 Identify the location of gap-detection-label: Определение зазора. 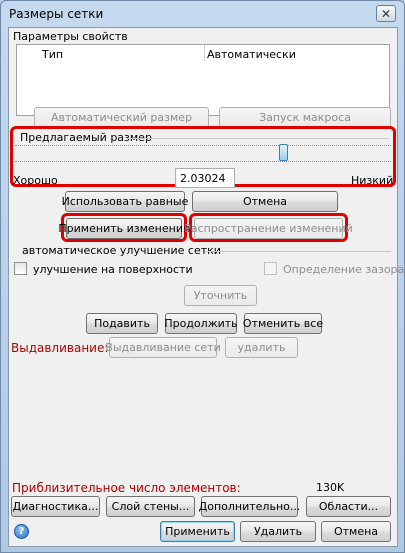
(344, 269).